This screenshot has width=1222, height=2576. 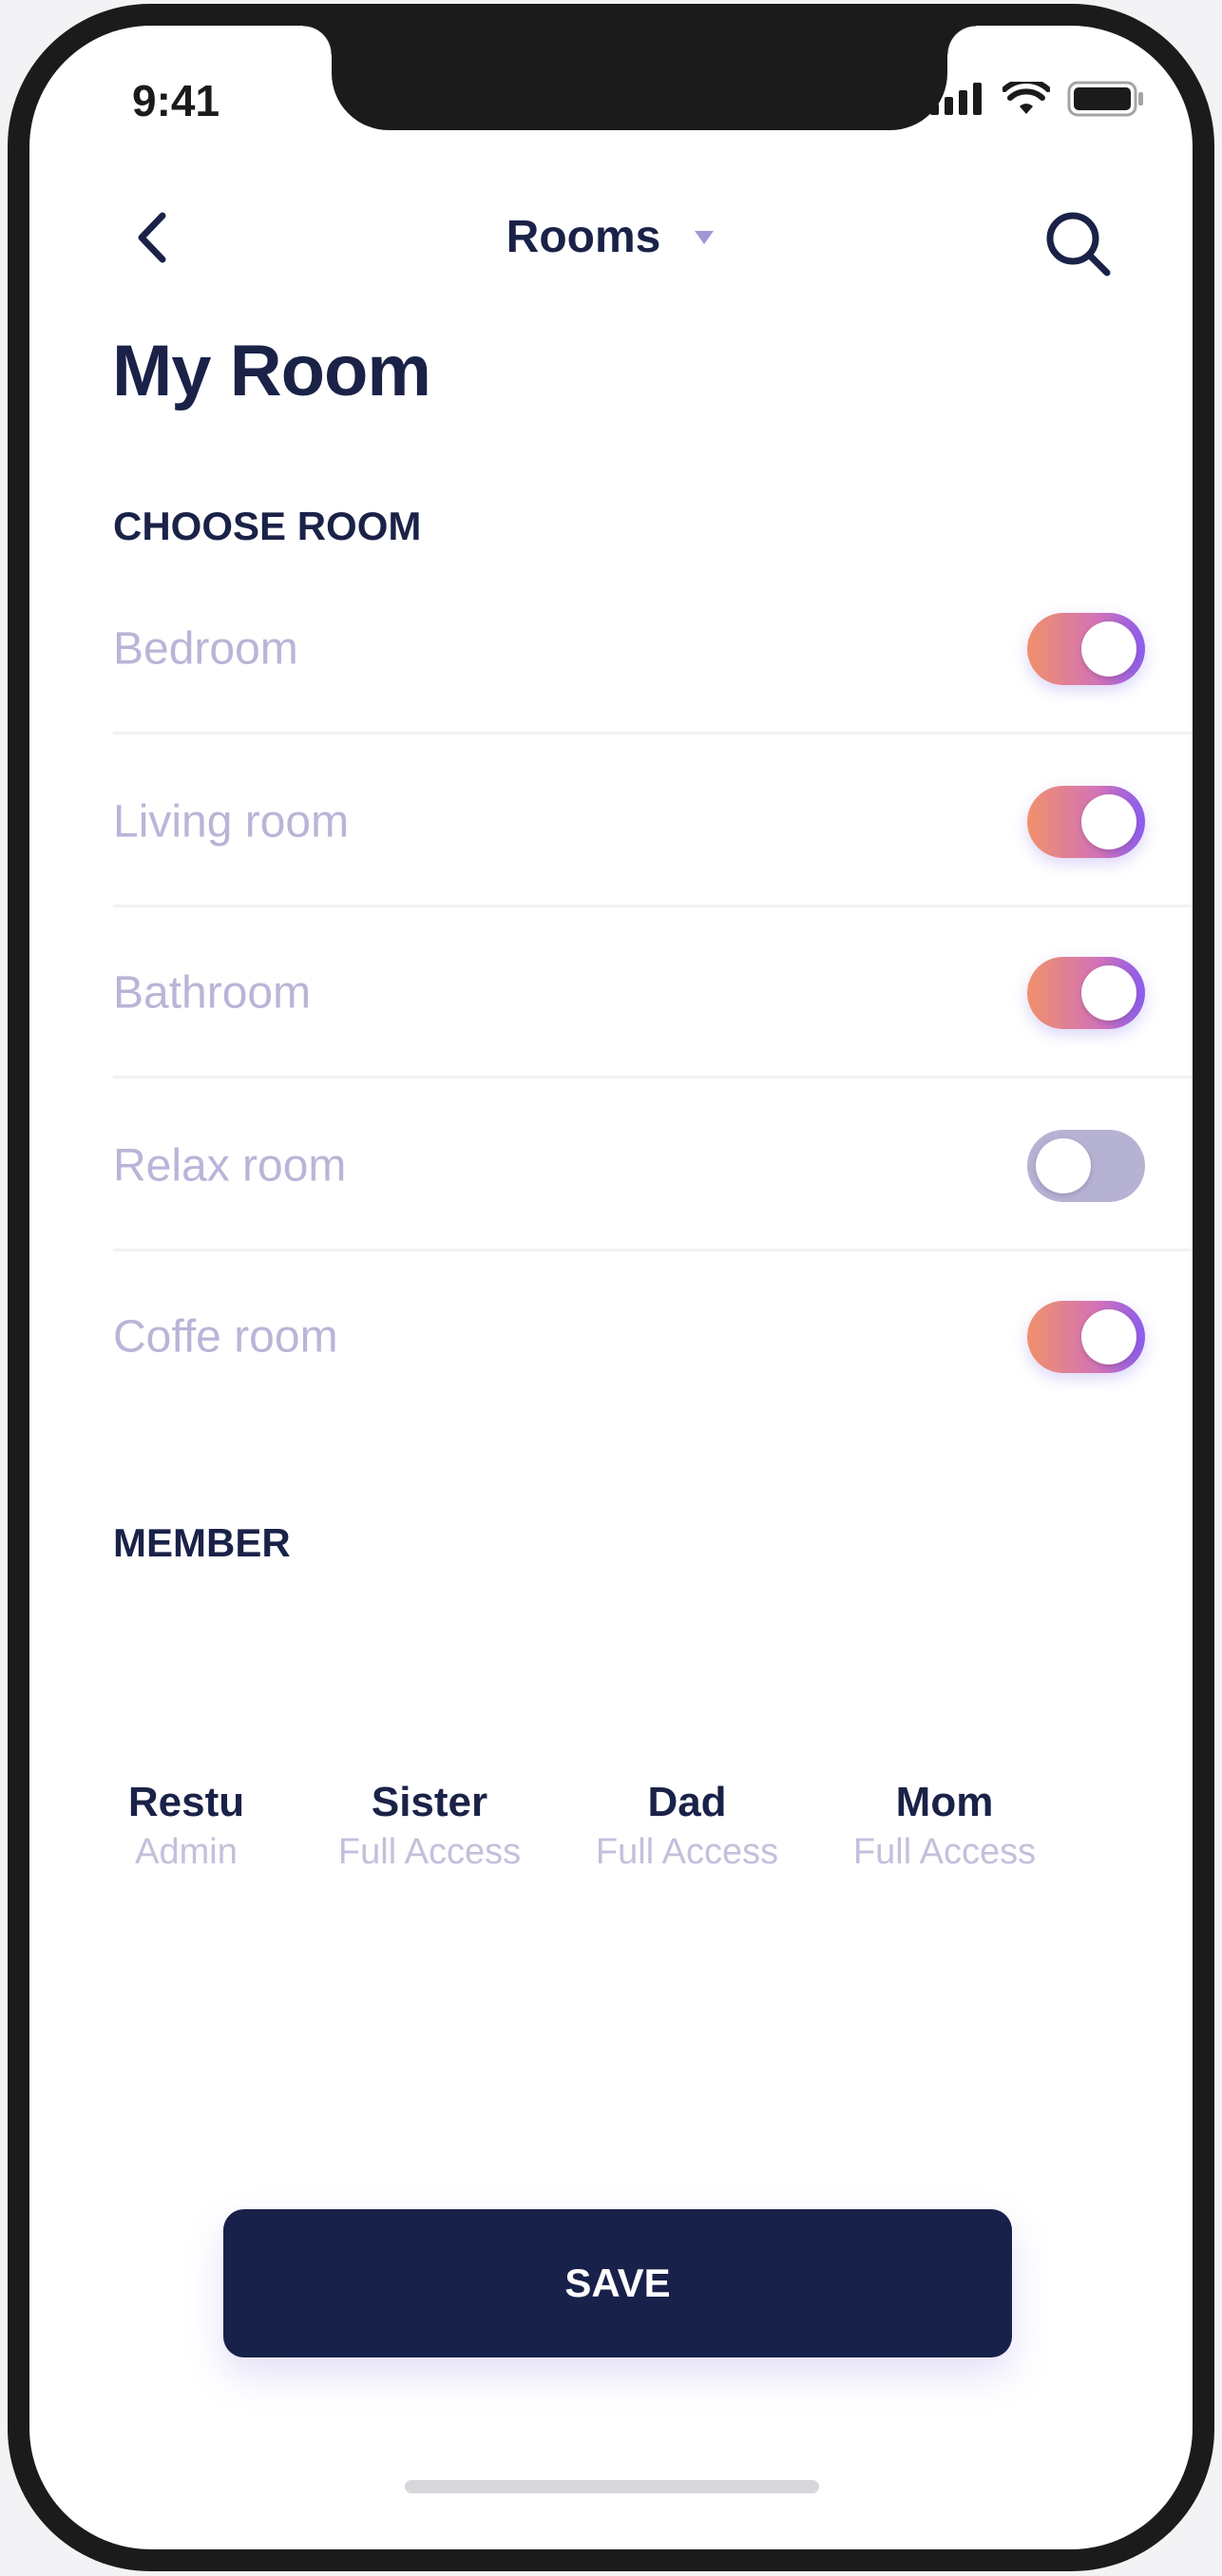 What do you see at coordinates (687, 1802) in the screenshot?
I see `member-name: Dad` at bounding box center [687, 1802].